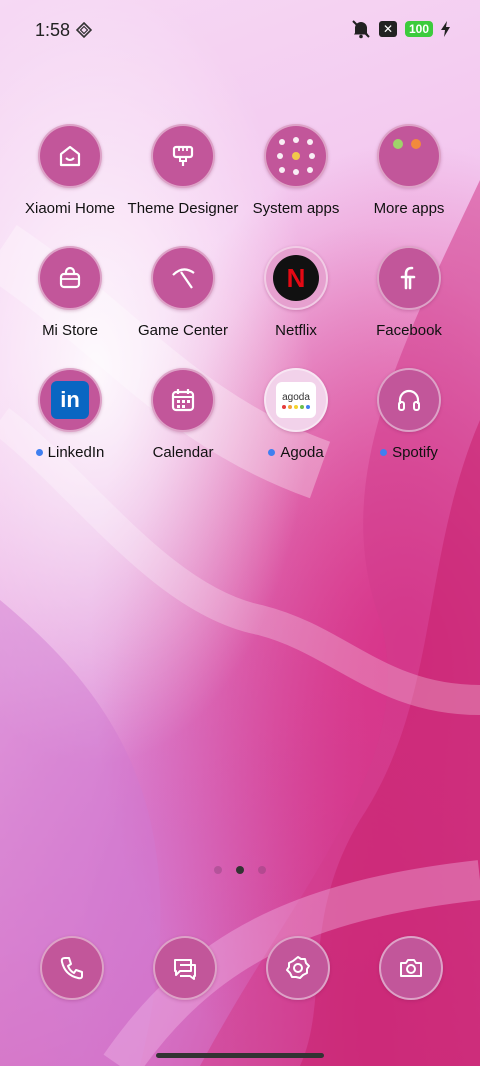 The image size is (480, 1066). I want to click on app-game-center: Game Center, so click(183, 292).